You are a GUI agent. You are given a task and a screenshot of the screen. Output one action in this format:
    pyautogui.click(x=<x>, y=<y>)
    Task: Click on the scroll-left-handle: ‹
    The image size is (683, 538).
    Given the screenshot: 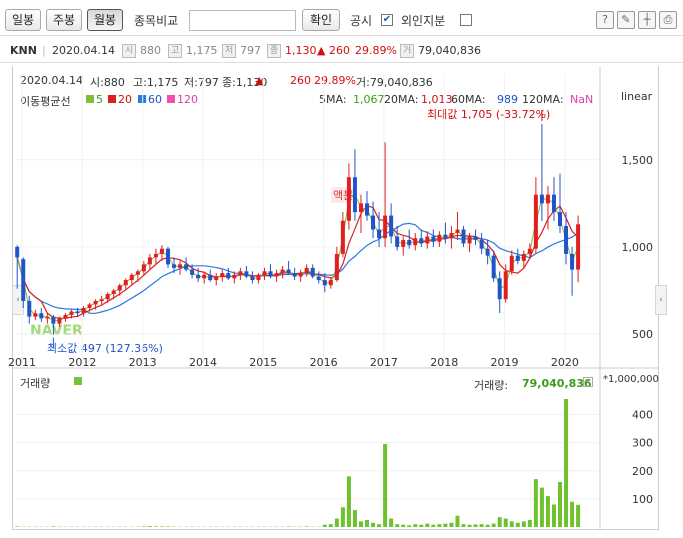 What is the action you would take?
    pyautogui.click(x=18, y=300)
    